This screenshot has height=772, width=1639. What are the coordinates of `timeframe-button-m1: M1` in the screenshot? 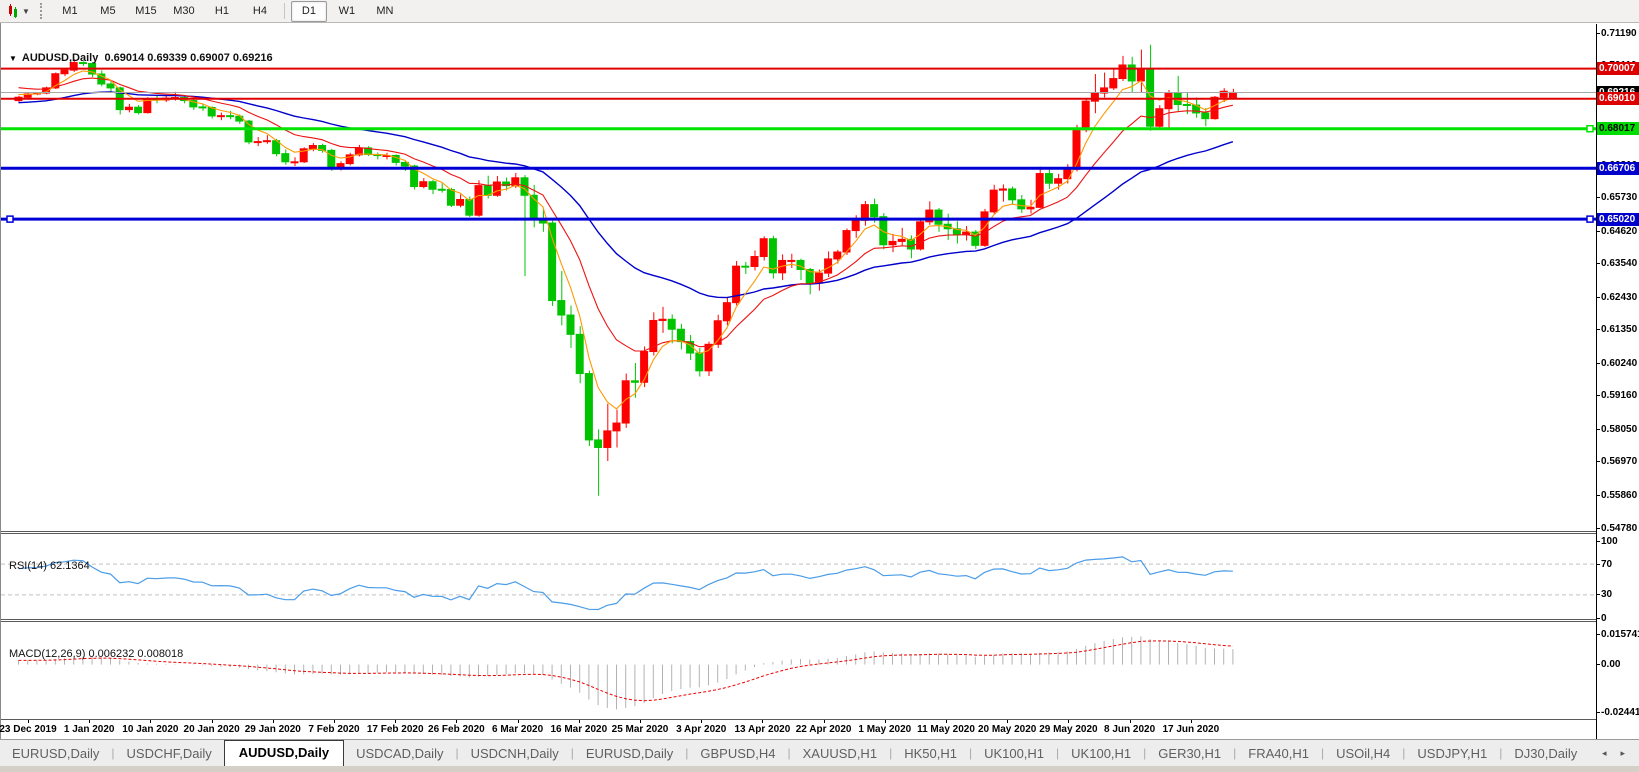 It's located at (70, 11).